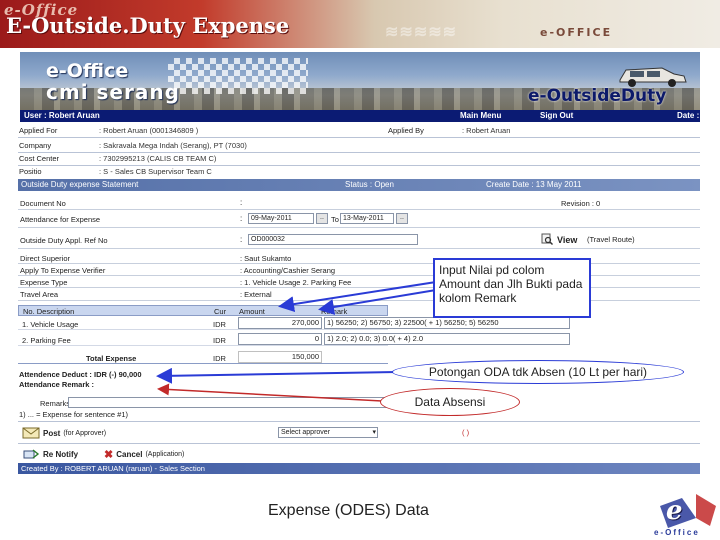 The height and width of the screenshot is (540, 720). Describe the element at coordinates (50, 454) in the screenshot. I see `re-notify-button: Re Notify` at that location.